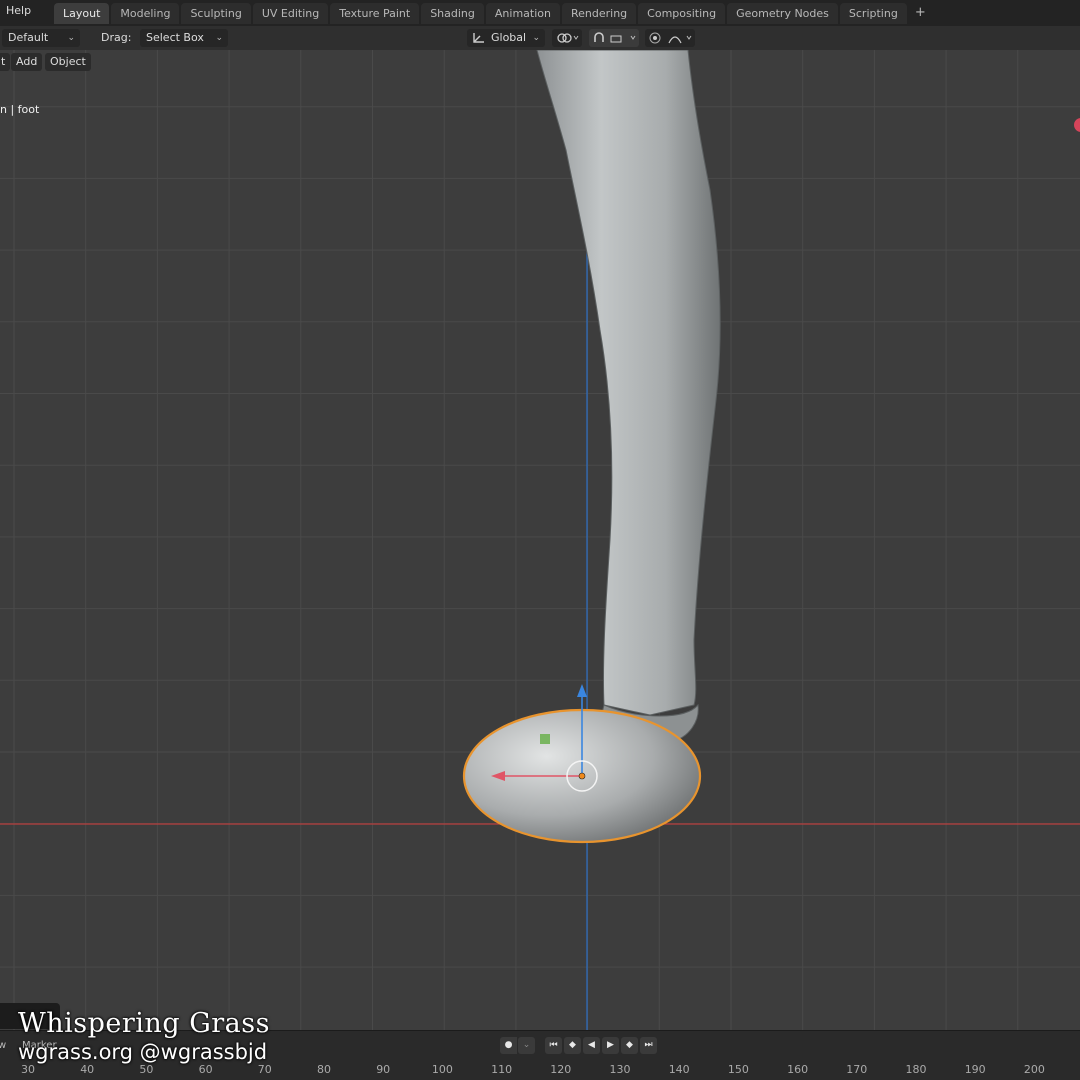 The height and width of the screenshot is (1080, 1080). What do you see at coordinates (264, 1069) in the screenshot?
I see `frame-tick-label: 70` at bounding box center [264, 1069].